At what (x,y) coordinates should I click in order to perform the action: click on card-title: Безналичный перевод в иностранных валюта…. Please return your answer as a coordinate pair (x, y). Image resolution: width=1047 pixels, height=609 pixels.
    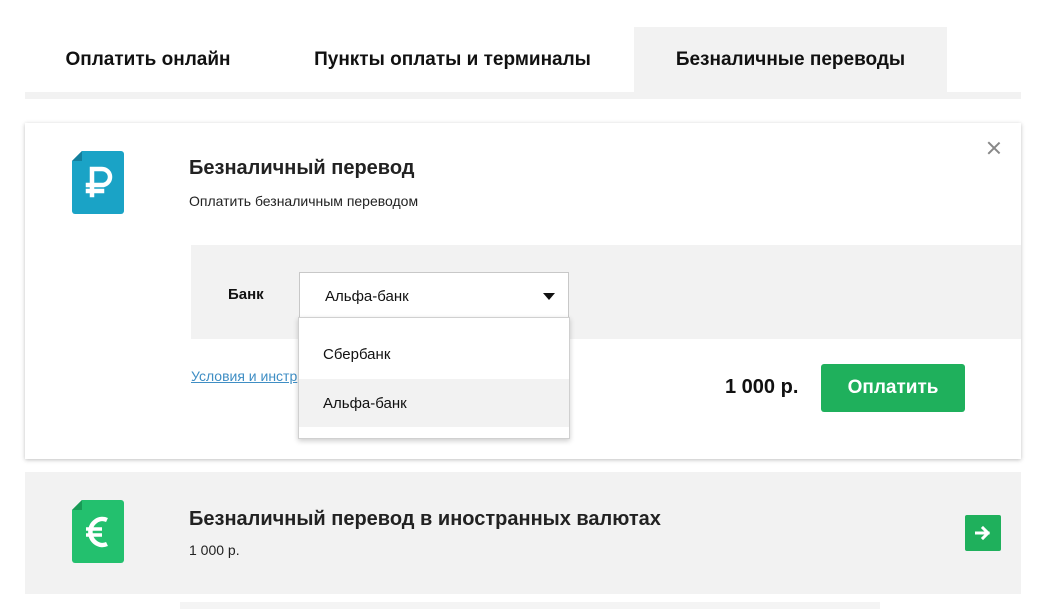
    Looking at the image, I should click on (425, 519).